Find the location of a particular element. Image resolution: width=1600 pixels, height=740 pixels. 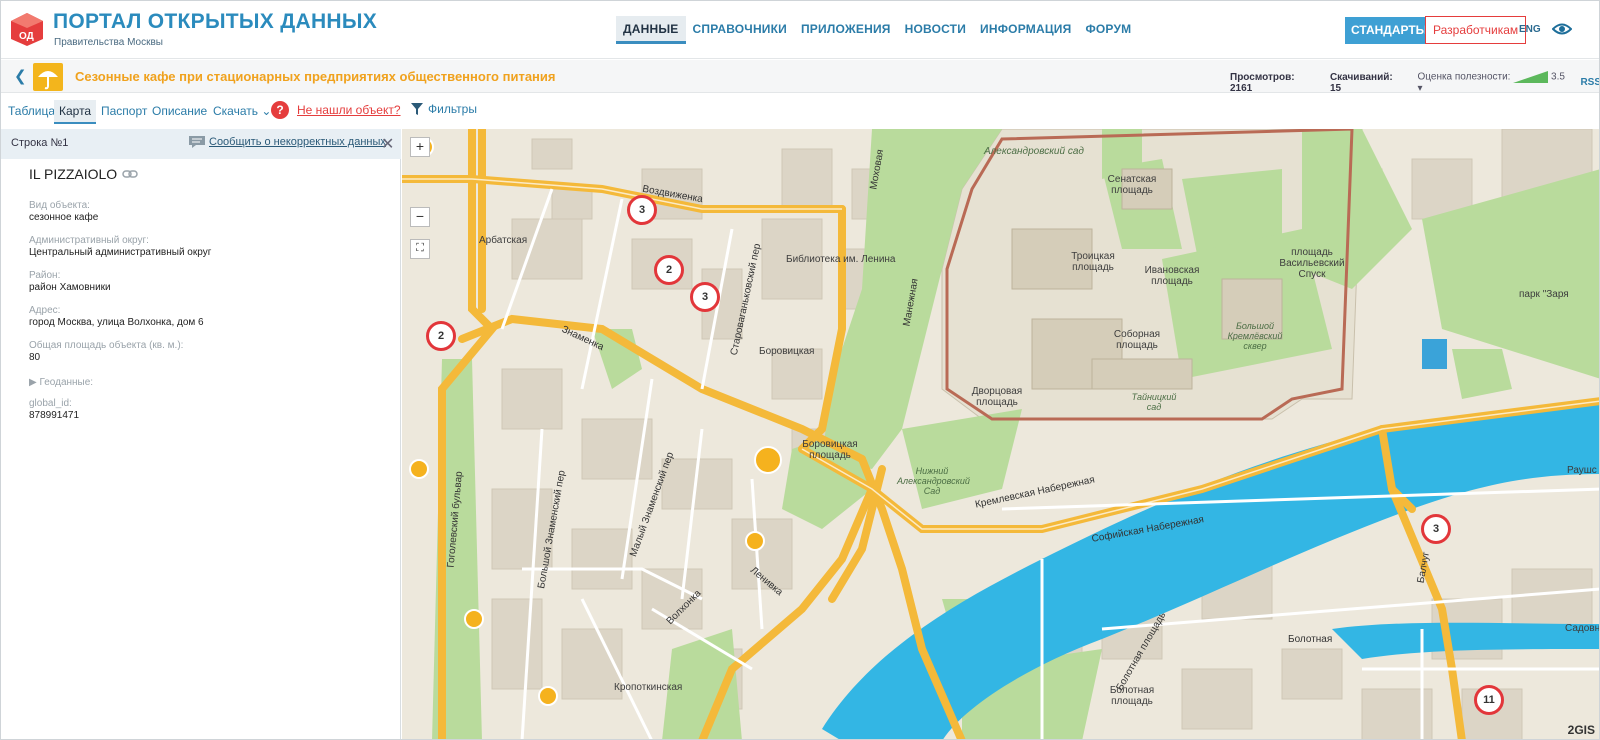

back-chevron-icon: ❮ is located at coordinates (20, 76).